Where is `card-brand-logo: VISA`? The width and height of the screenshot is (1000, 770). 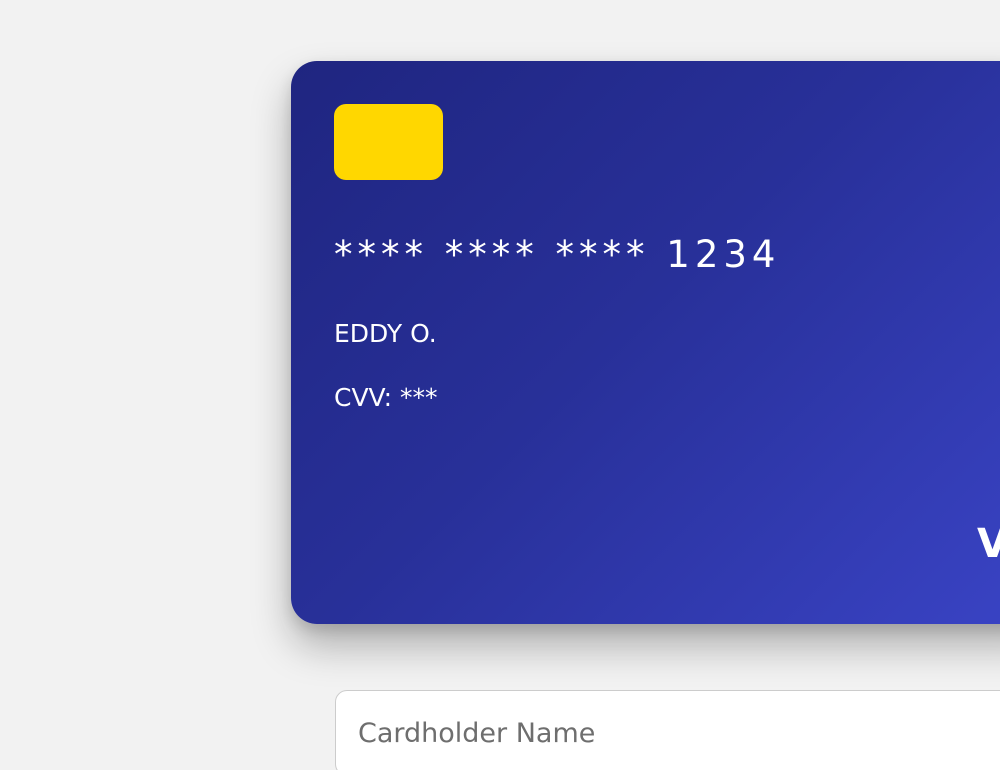 card-brand-logo: VISA is located at coordinates (988, 544).